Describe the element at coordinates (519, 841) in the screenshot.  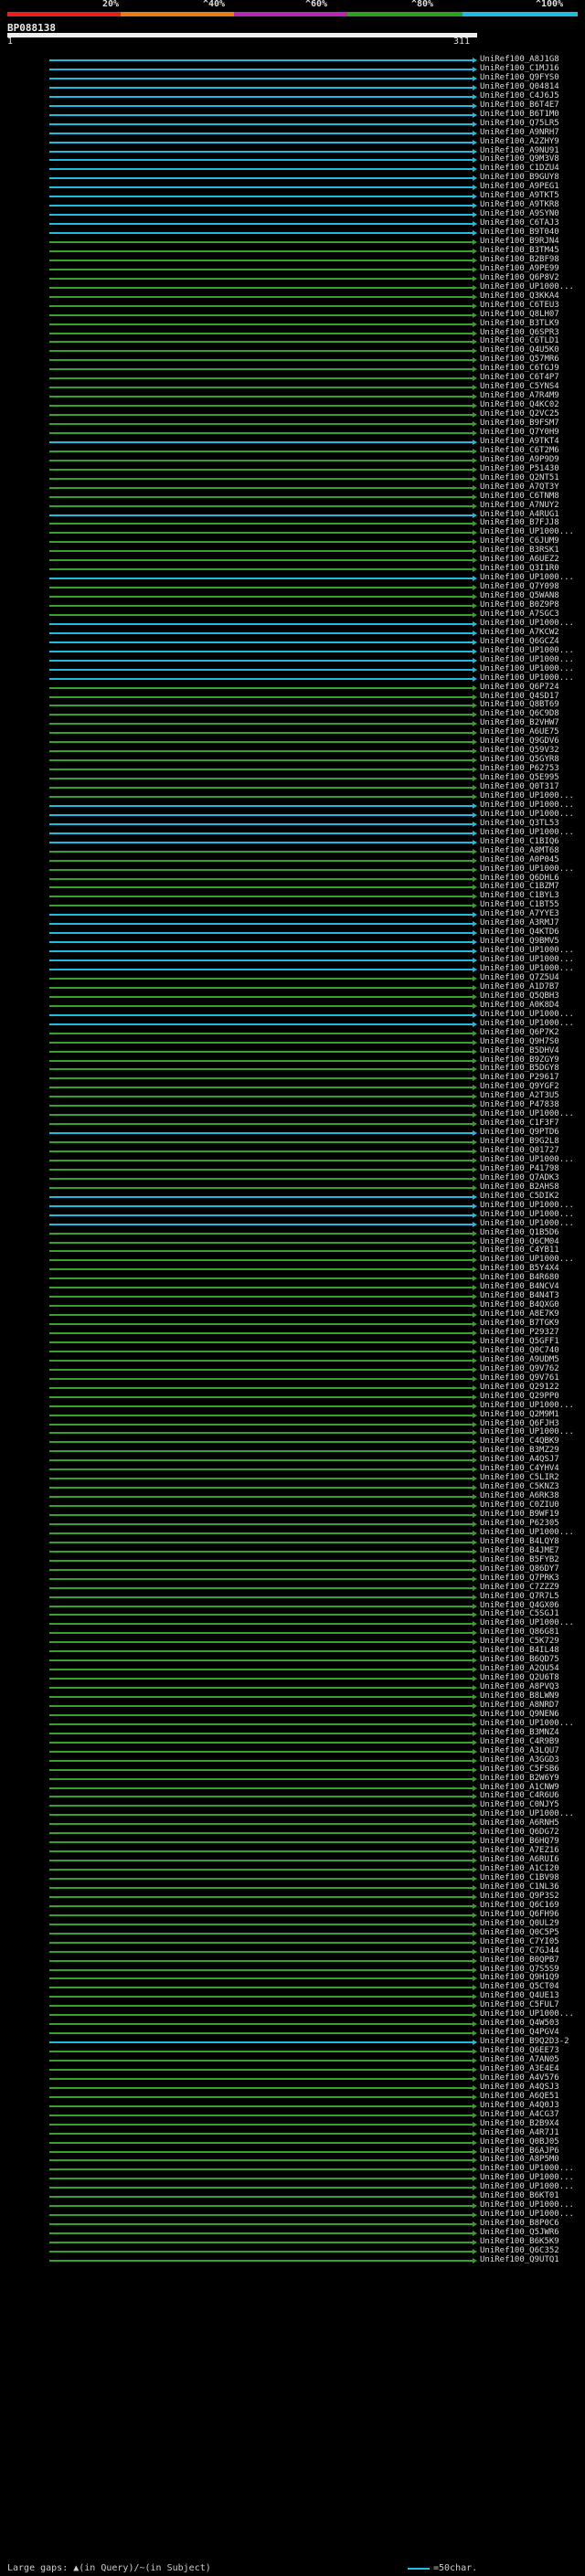
I see `hit-id: UniRef100_C1BIQ6` at that location.